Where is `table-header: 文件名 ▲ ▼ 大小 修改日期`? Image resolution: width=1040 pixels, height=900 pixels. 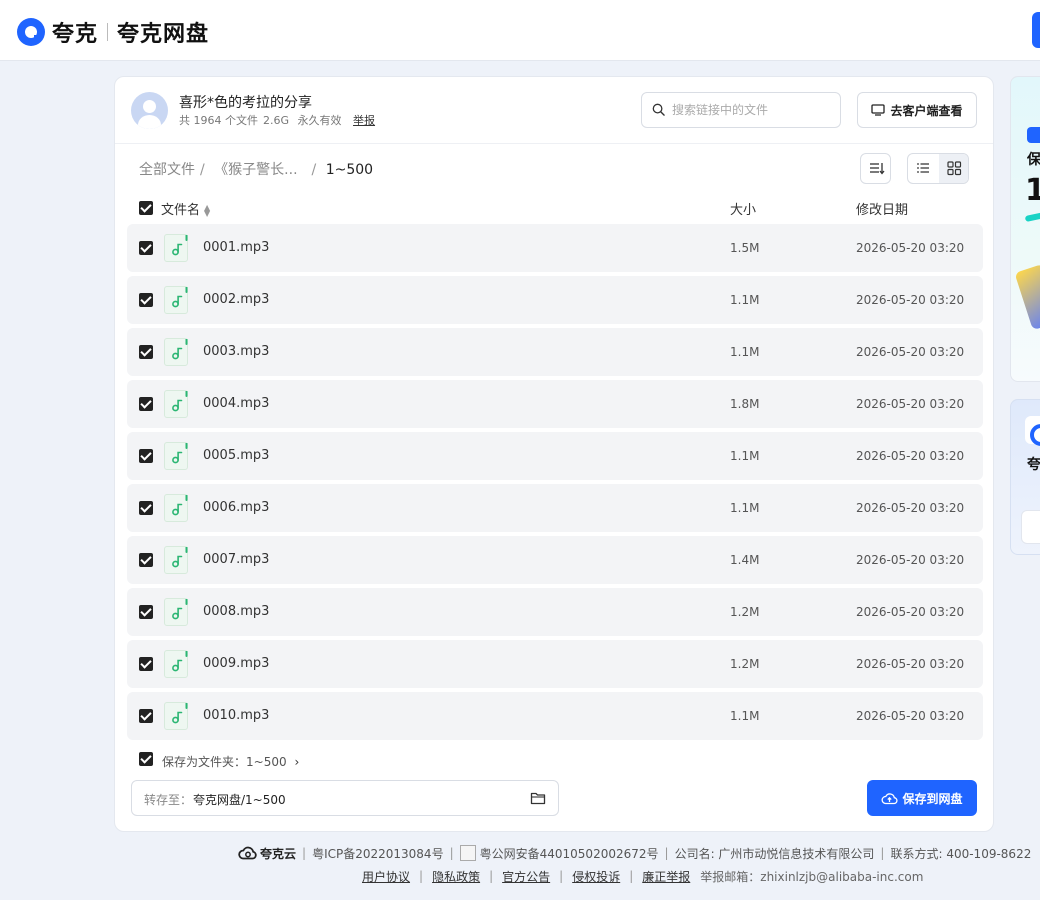 table-header: 文件名 ▲ ▼ 大小 修改日期 is located at coordinates (555, 208).